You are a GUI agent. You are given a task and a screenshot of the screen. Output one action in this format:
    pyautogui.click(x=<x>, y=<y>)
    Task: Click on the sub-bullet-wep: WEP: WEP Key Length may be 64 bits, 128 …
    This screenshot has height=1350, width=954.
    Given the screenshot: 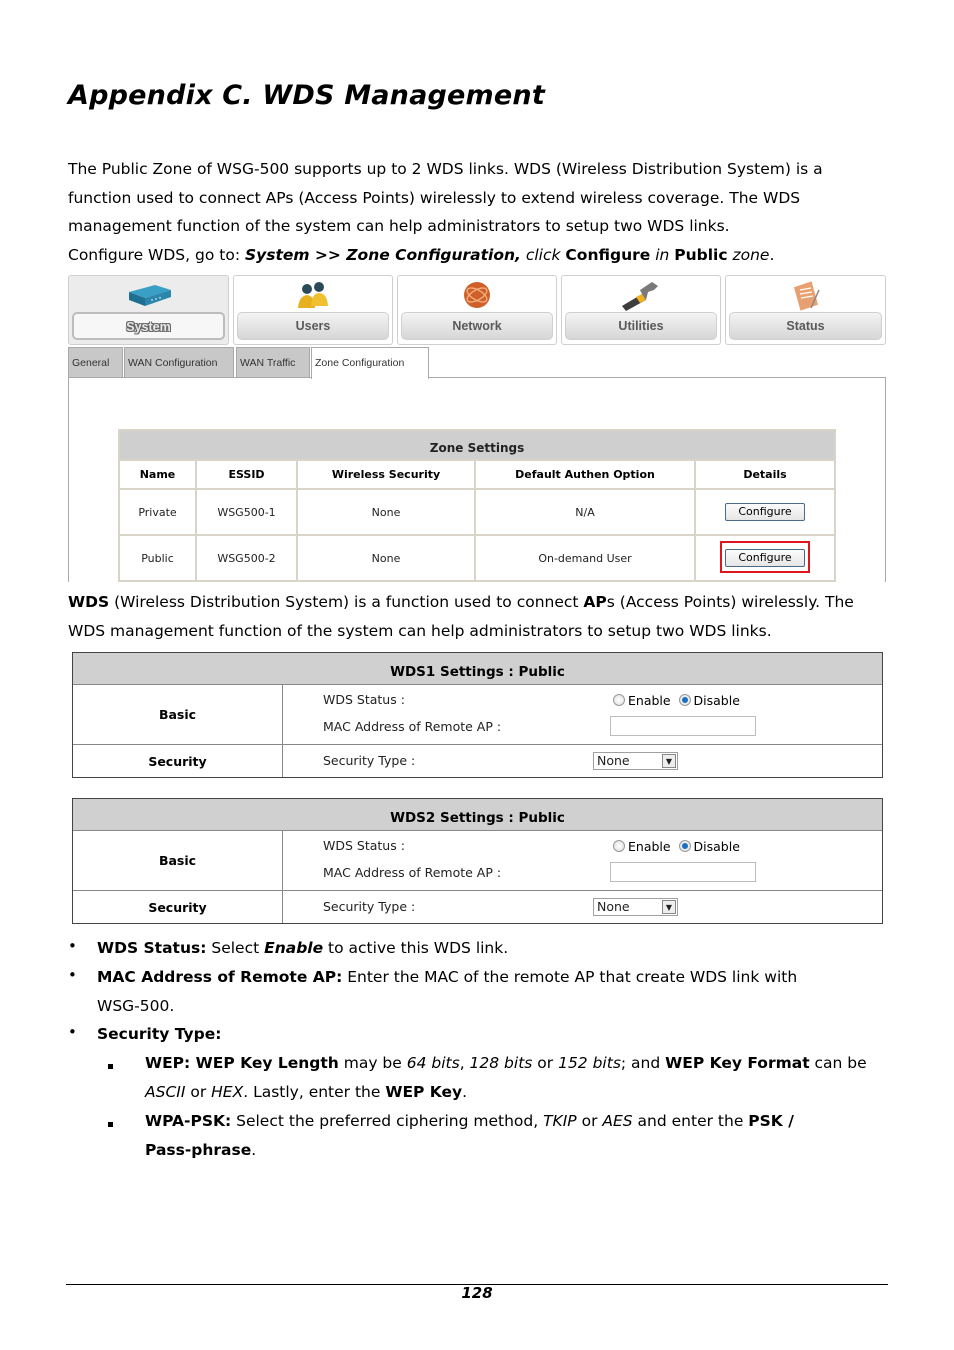 What is the action you would take?
    pyautogui.click(x=506, y=1063)
    